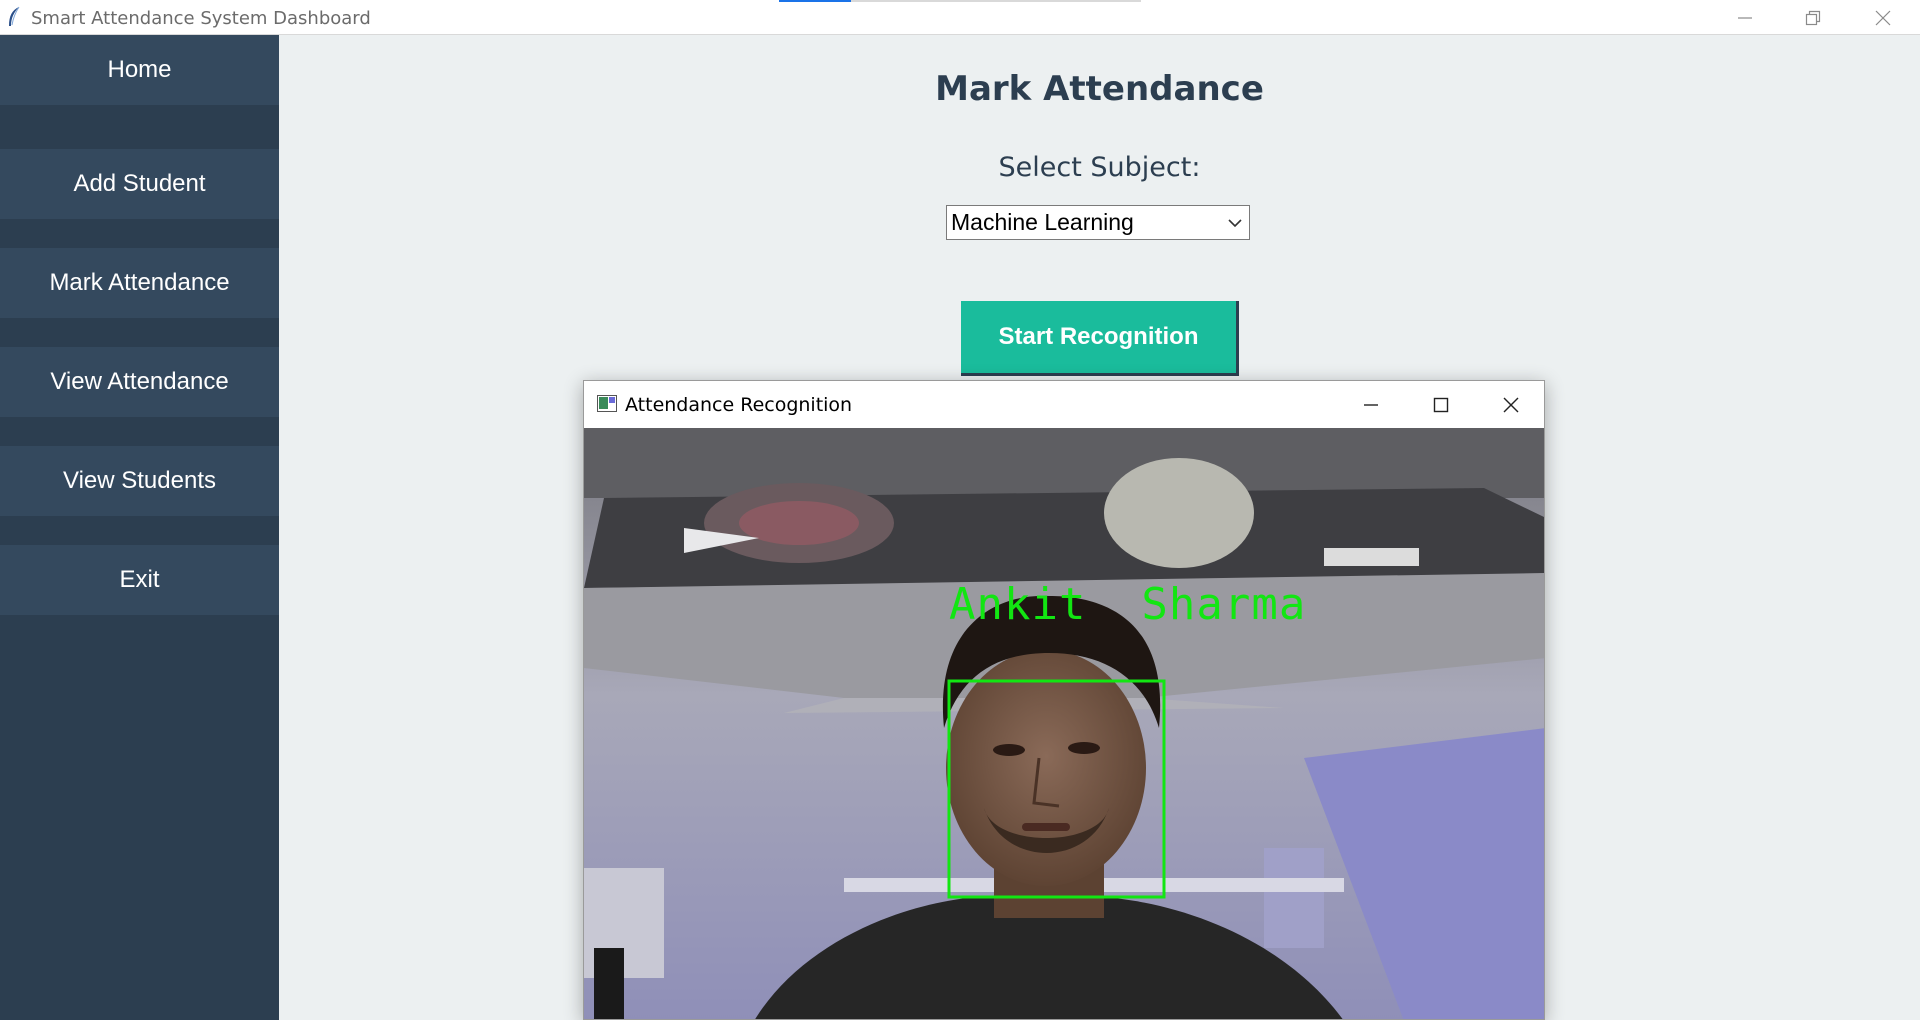 The height and width of the screenshot is (1020, 1920). I want to click on sidebar-item-label: View Attendance, so click(139, 381).